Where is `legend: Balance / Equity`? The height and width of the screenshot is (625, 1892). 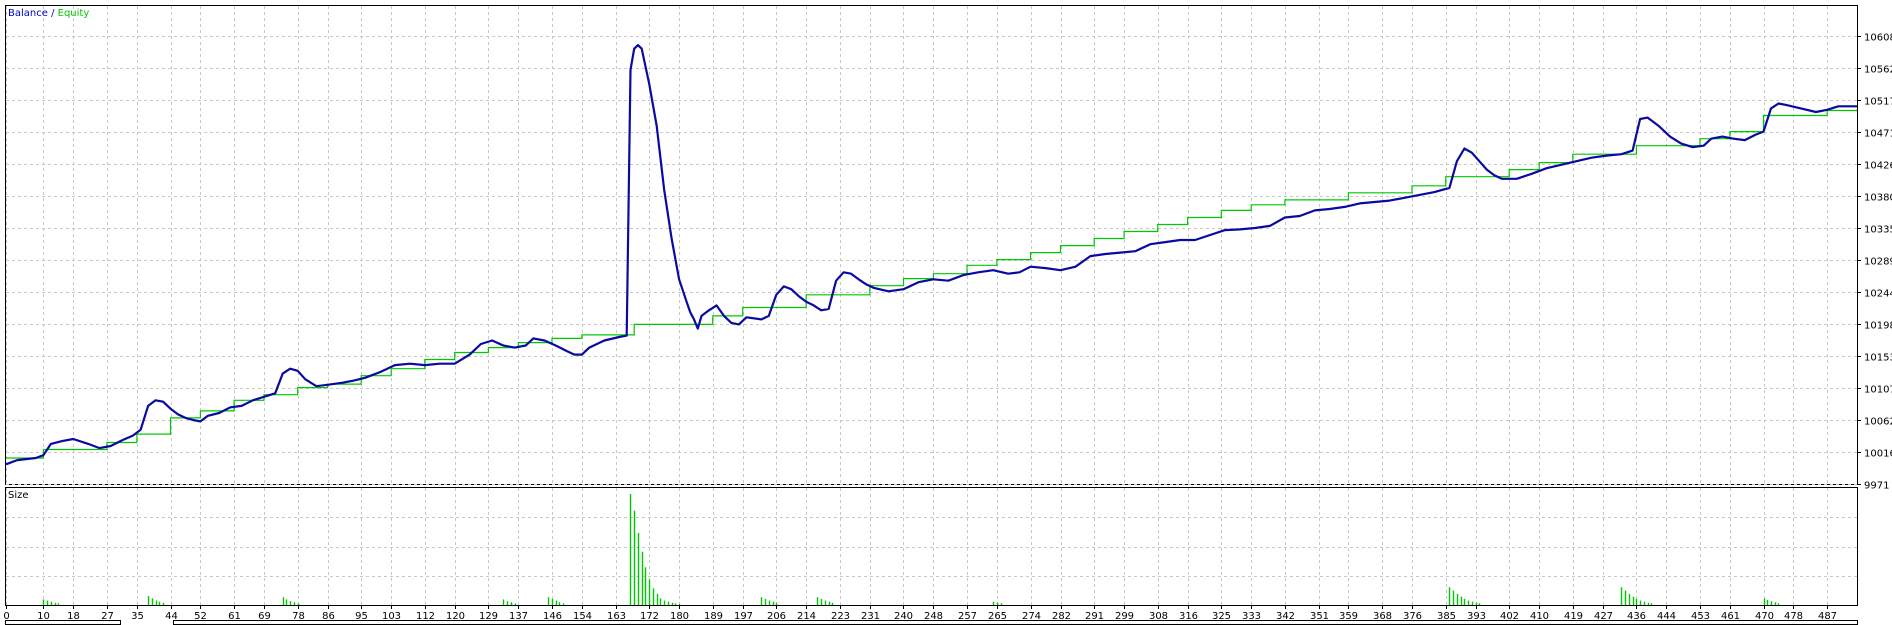 legend: Balance / Equity is located at coordinates (48, 13).